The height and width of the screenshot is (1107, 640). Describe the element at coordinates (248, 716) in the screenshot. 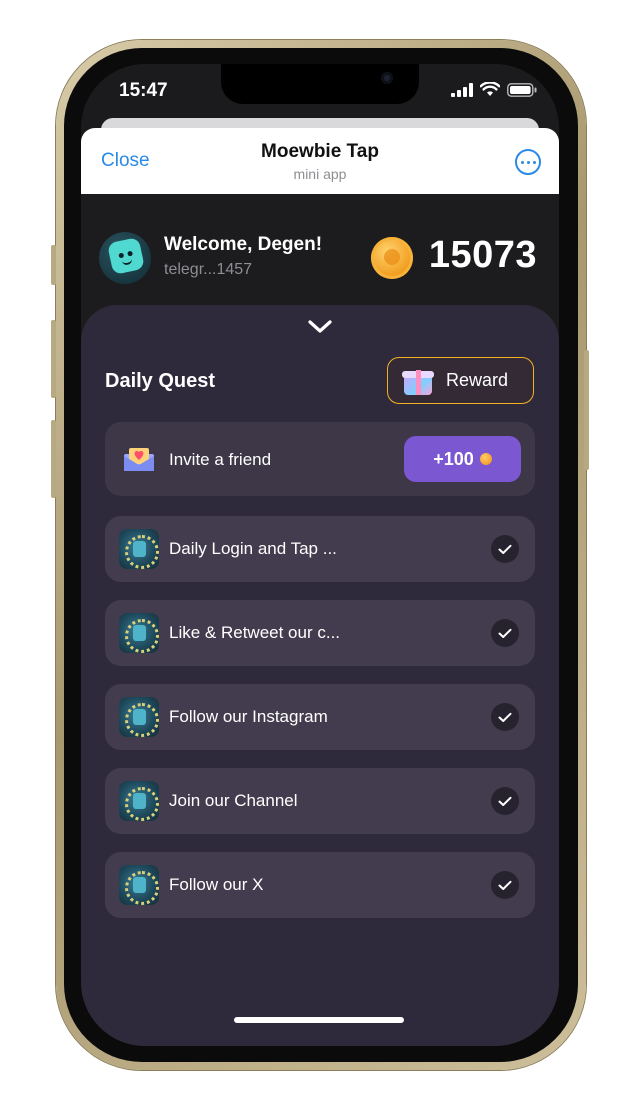

I see `quest-label: Follow our Instagram` at that location.